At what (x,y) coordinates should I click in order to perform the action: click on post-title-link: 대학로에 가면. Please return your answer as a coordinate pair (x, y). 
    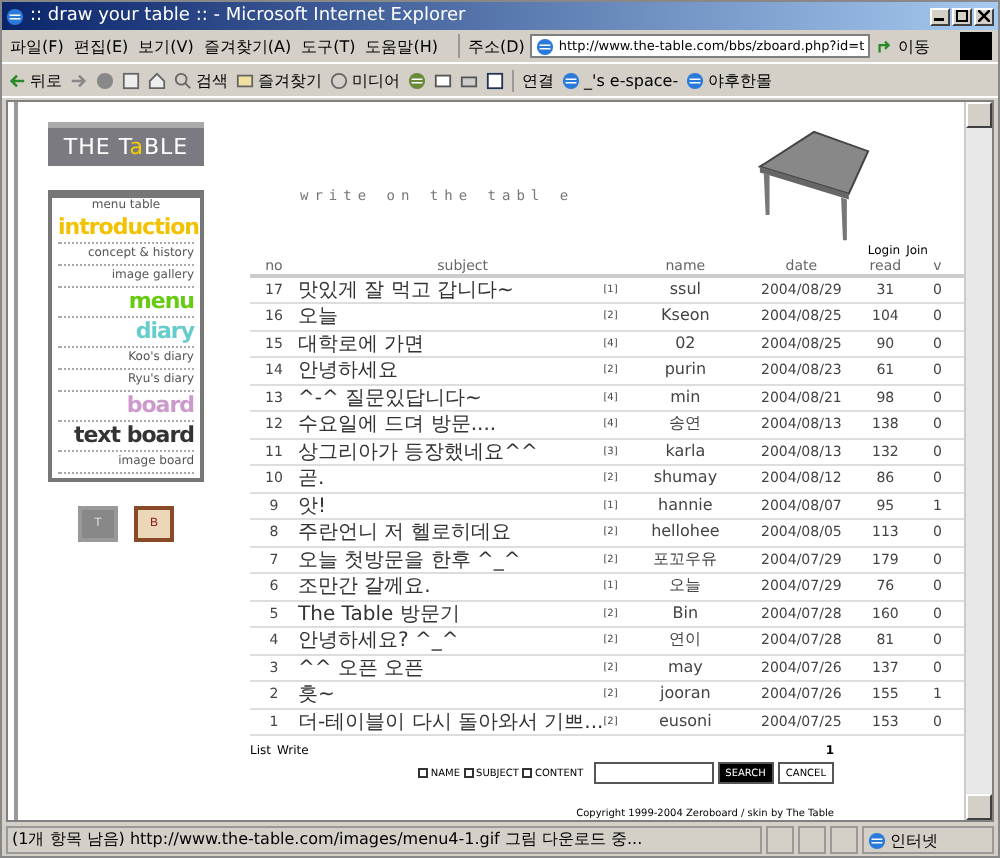
    Looking at the image, I should click on (361, 343).